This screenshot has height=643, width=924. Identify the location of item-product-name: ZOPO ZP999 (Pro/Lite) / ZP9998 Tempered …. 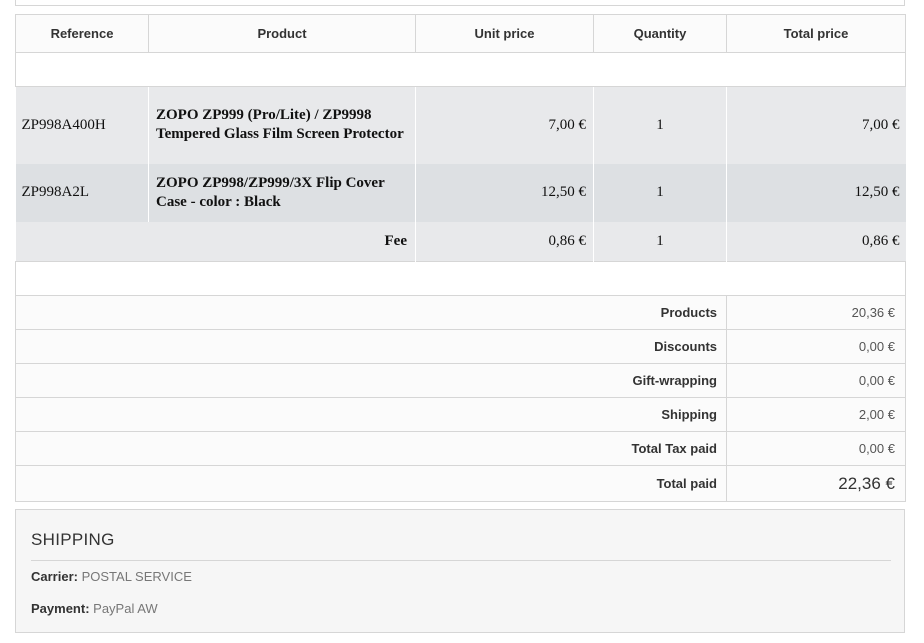
(282, 125).